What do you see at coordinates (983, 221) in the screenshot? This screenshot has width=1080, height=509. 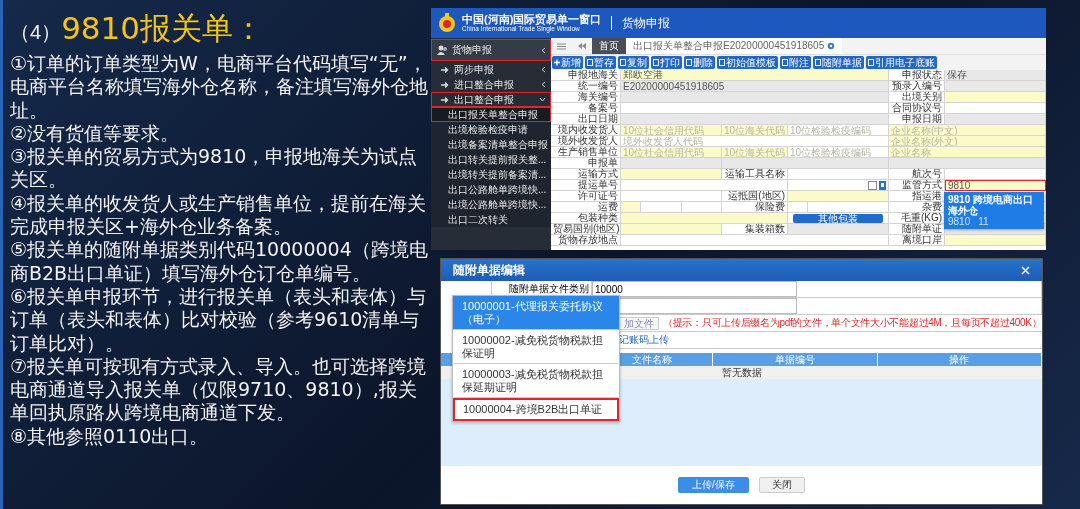 I see `option-value: 11` at bounding box center [983, 221].